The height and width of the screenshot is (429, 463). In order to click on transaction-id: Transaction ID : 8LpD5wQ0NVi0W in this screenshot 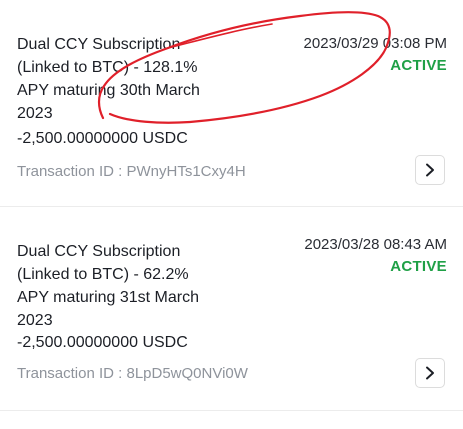, I will do `click(132, 373)`.